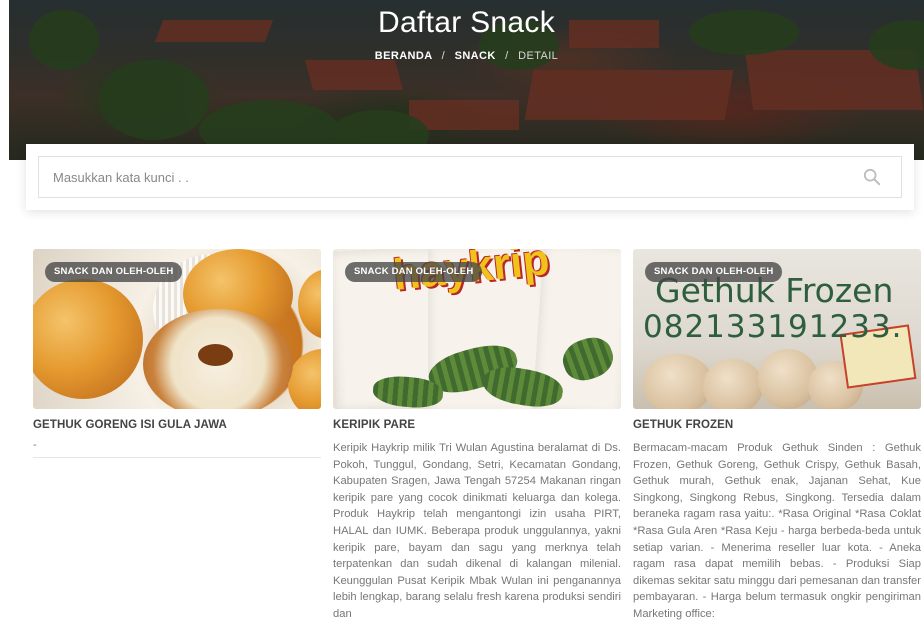 This screenshot has height=631, width=924. I want to click on card-title: GETHUK GORENG ISI GULA JAWA, so click(177, 425).